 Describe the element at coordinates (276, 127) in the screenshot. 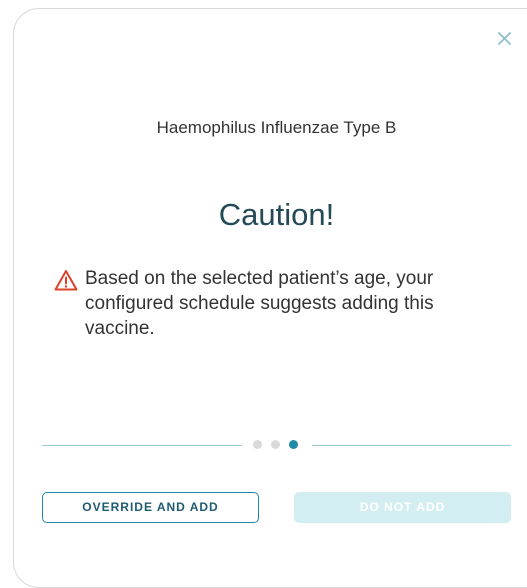

I see `vaccine-name: Haemophilus Influenzae Type B` at that location.